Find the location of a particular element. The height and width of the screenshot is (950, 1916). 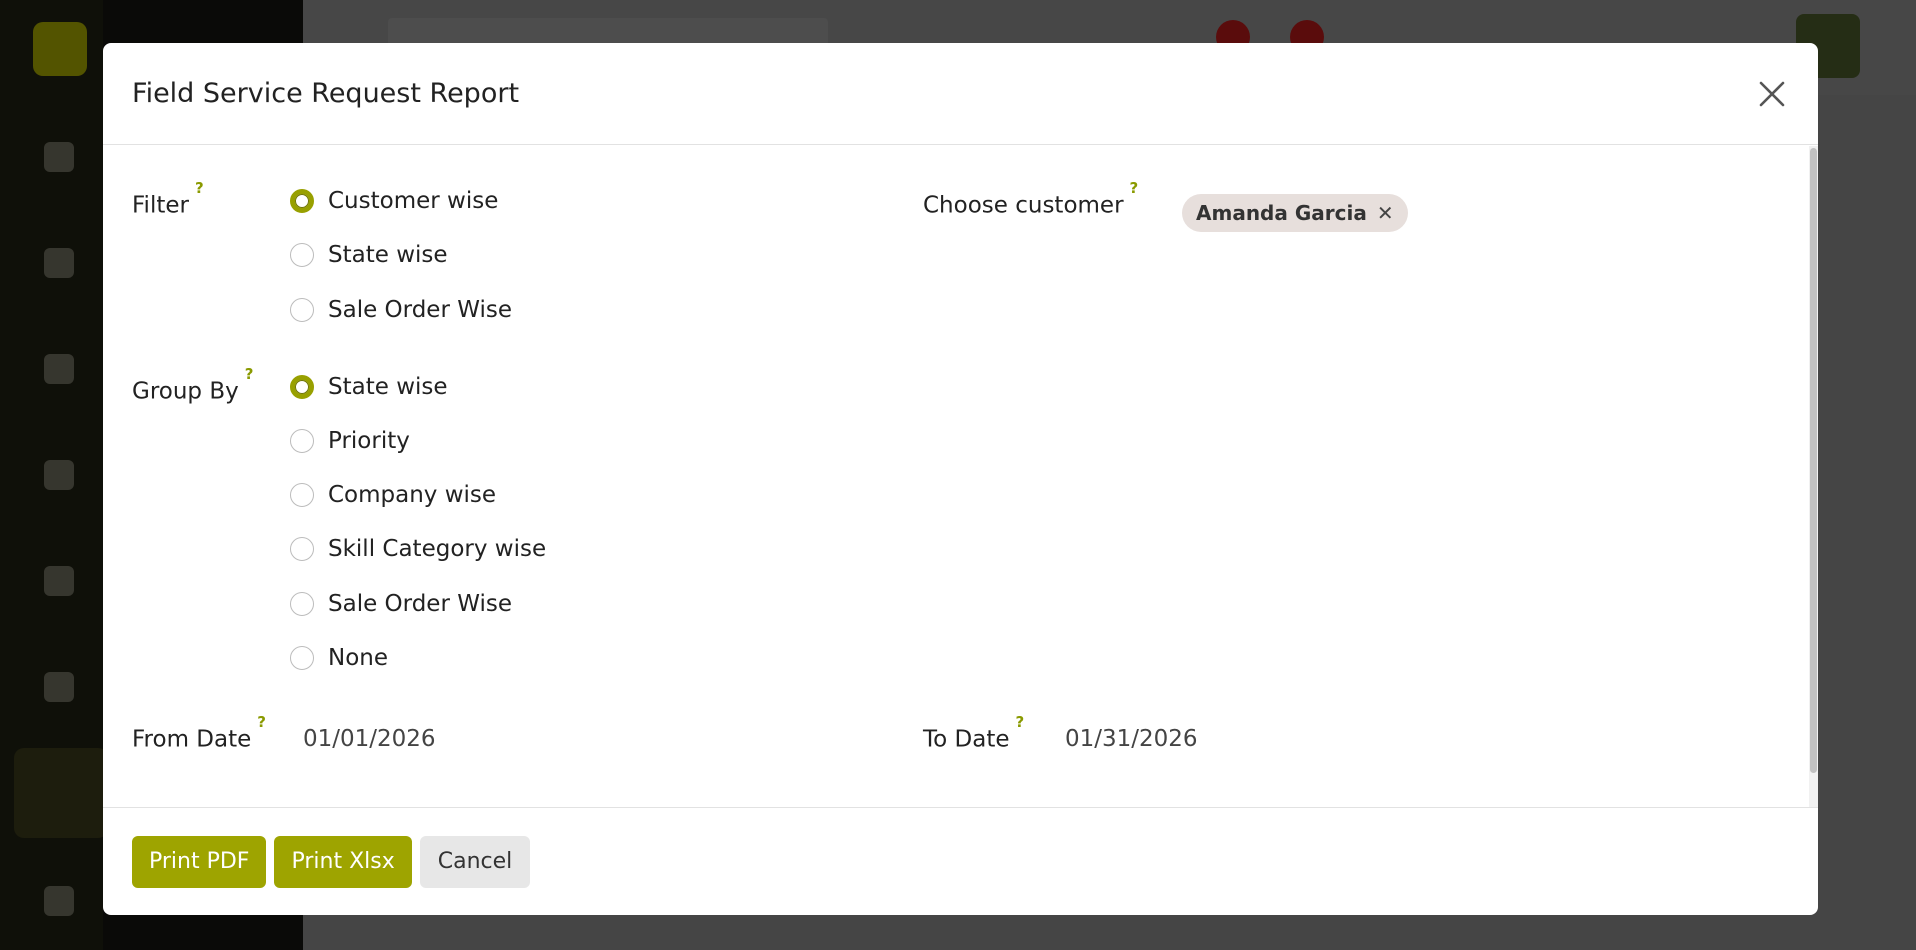

radio-label: Customer wise is located at coordinates (413, 201).